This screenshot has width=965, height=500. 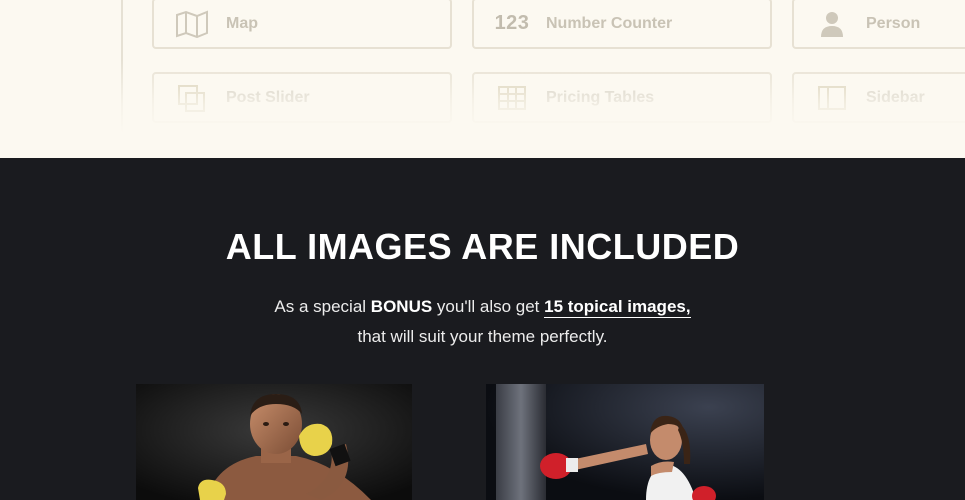 What do you see at coordinates (625, 442) in the screenshot?
I see `boxer-woman-image` at bounding box center [625, 442].